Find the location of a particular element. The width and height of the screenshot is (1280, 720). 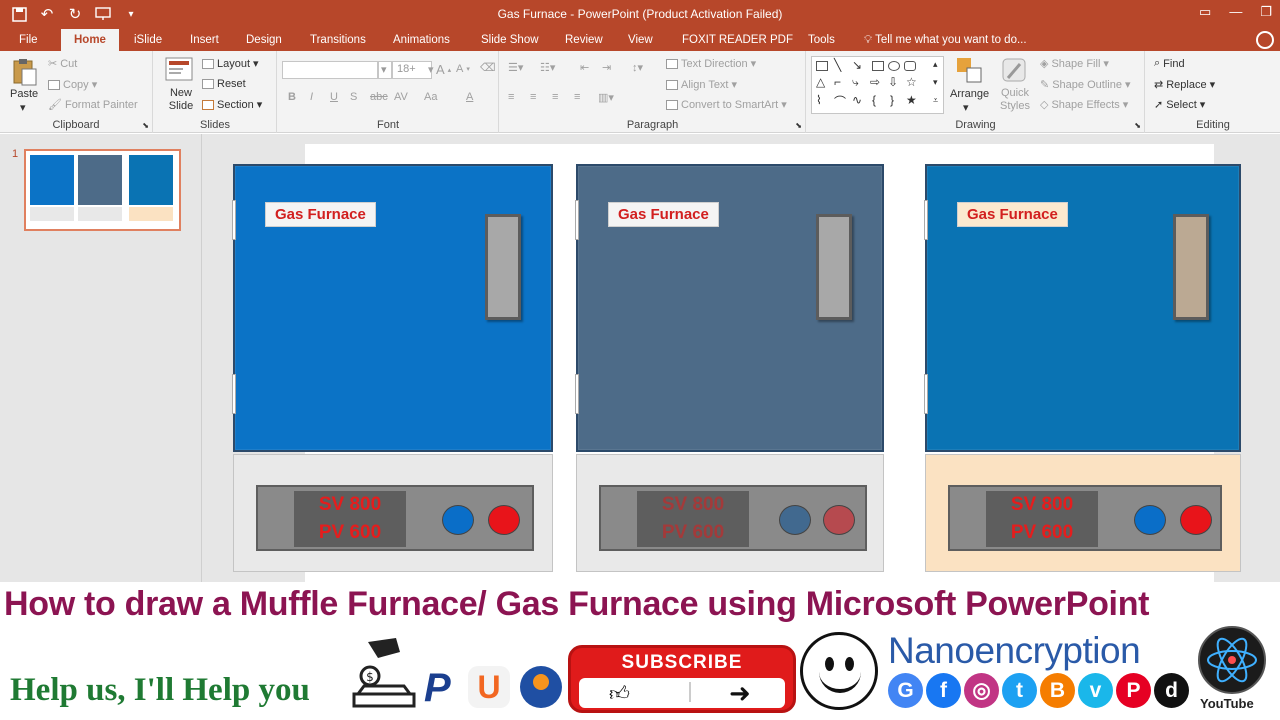

pinterest-icon: P is located at coordinates (1133, 690).